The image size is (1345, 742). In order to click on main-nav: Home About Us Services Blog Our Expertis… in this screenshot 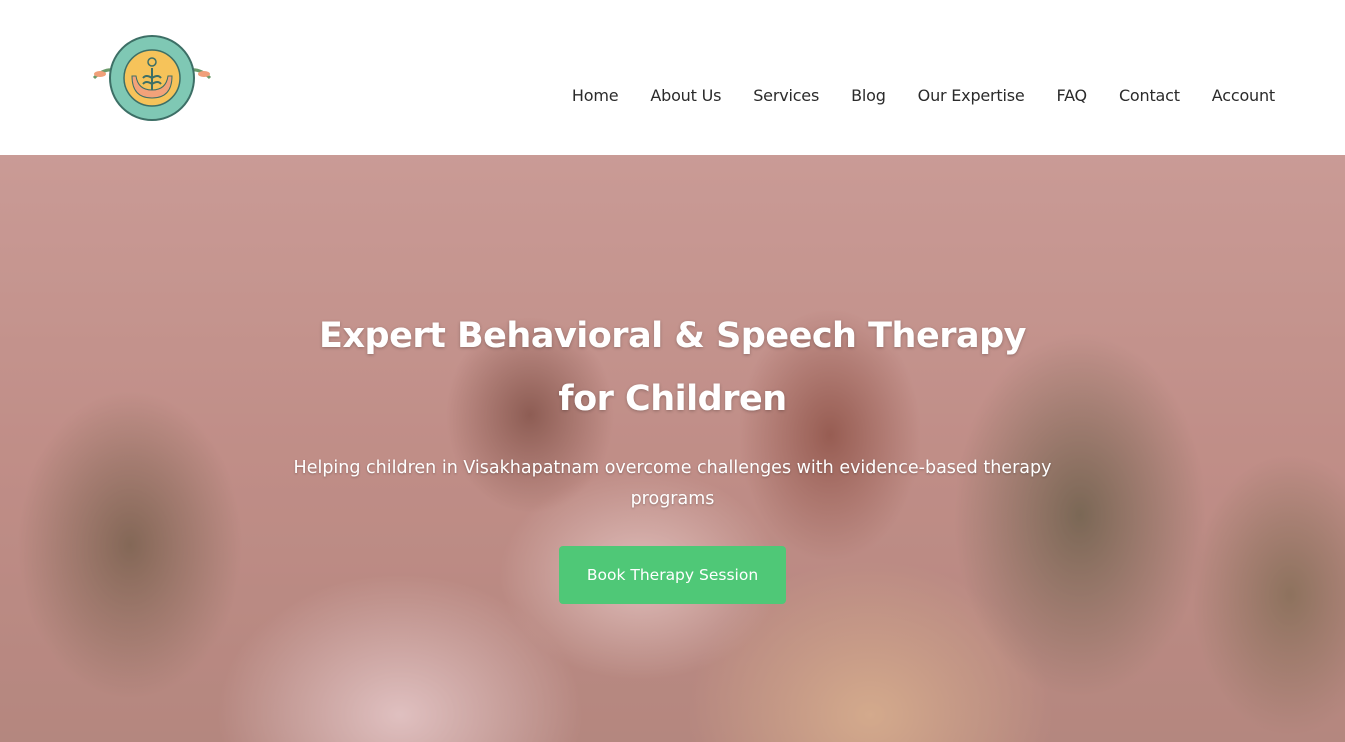, I will do `click(923, 95)`.